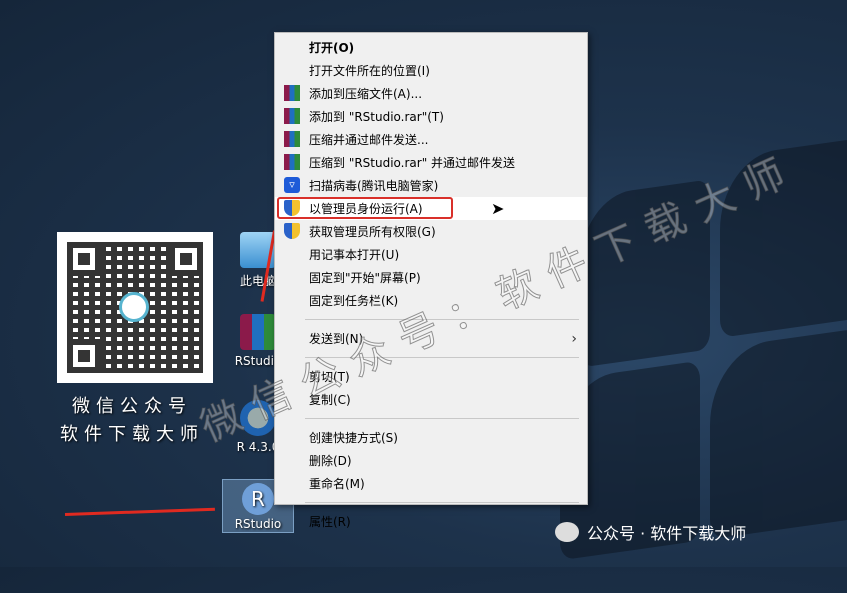  What do you see at coordinates (292, 185) in the screenshot?
I see `tencent-shield-icon: ▿` at bounding box center [292, 185].